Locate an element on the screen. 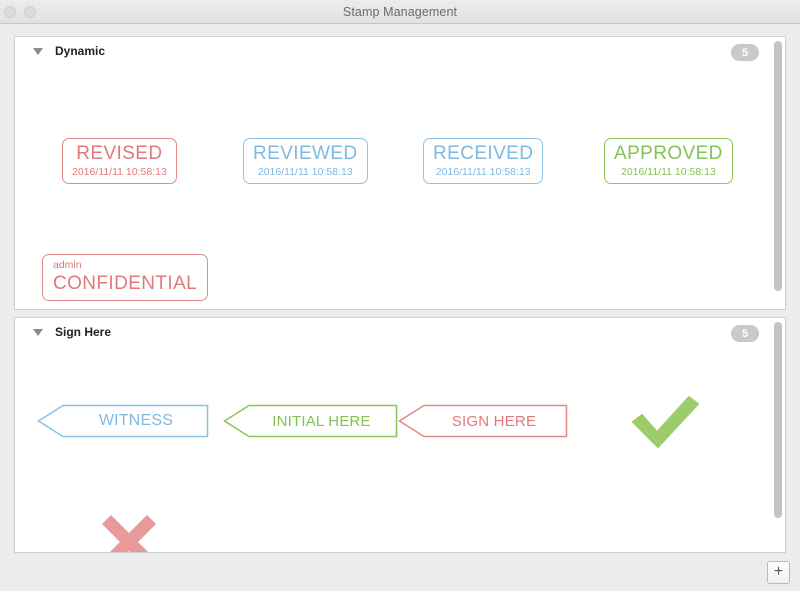 This screenshot has height=591, width=800. check-icon is located at coordinates (665, 422).